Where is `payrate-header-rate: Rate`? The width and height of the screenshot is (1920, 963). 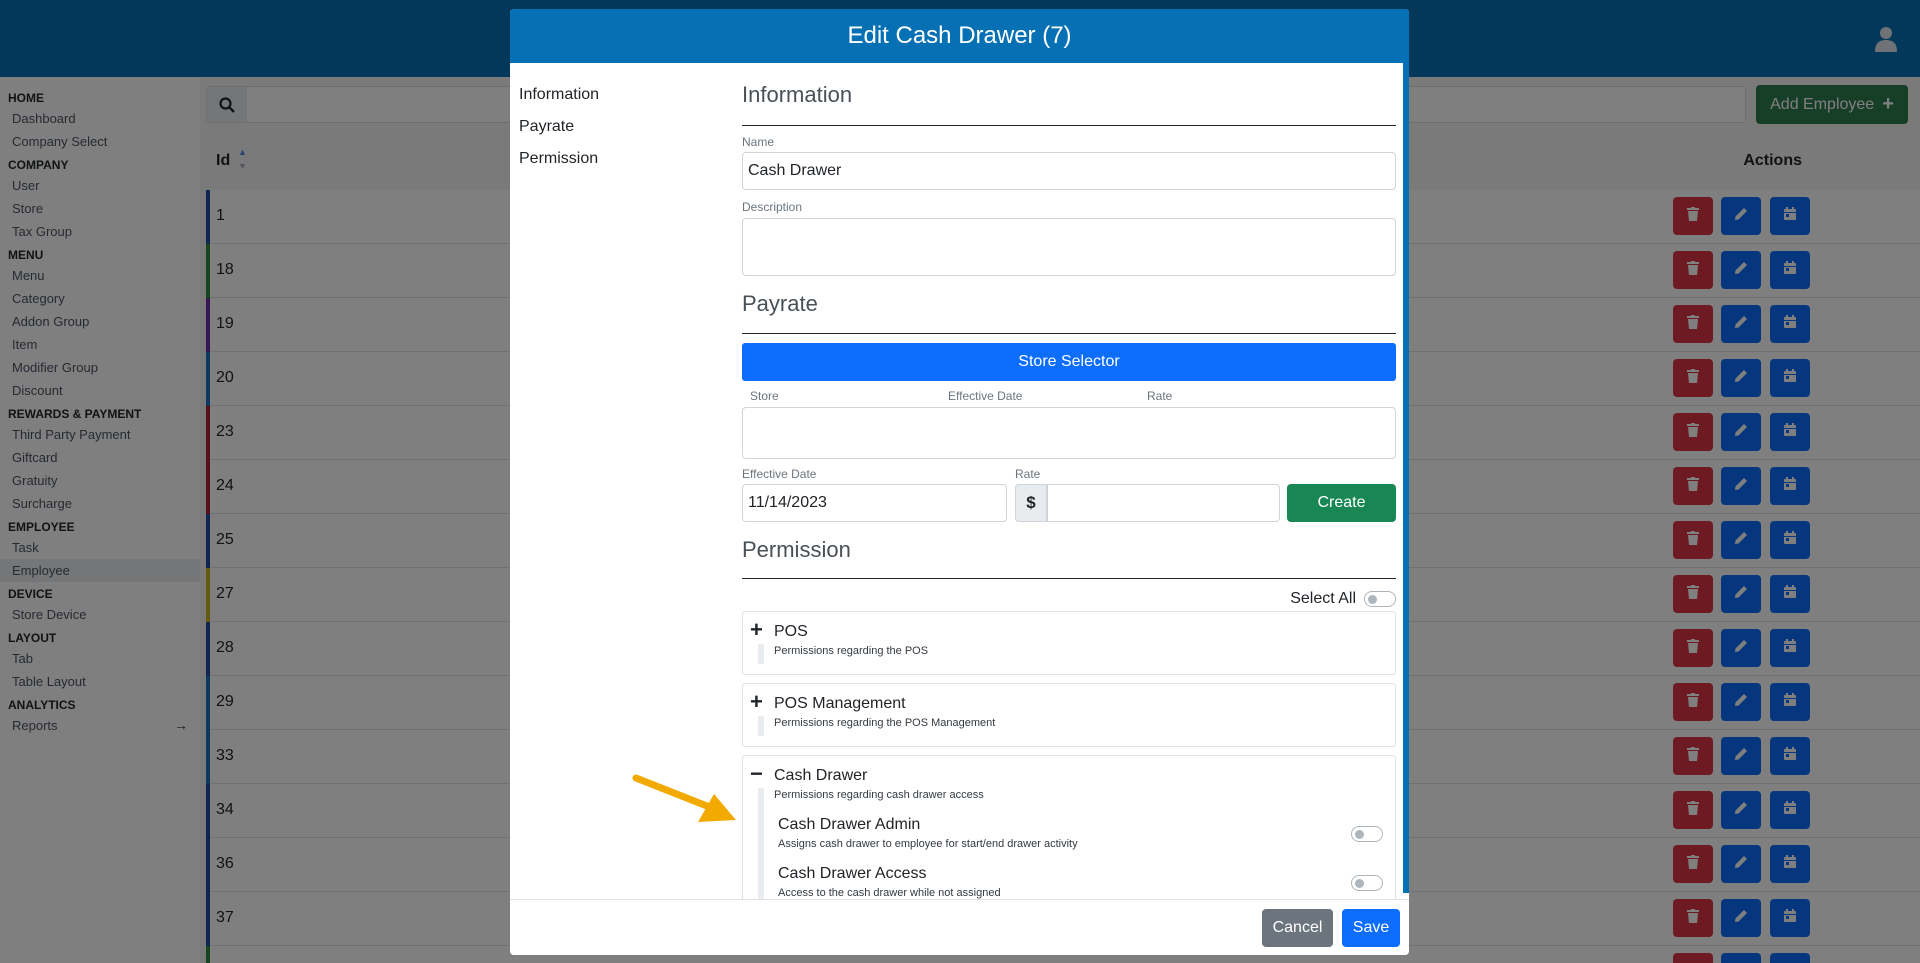
payrate-header-rate: Rate is located at coordinates (1160, 396).